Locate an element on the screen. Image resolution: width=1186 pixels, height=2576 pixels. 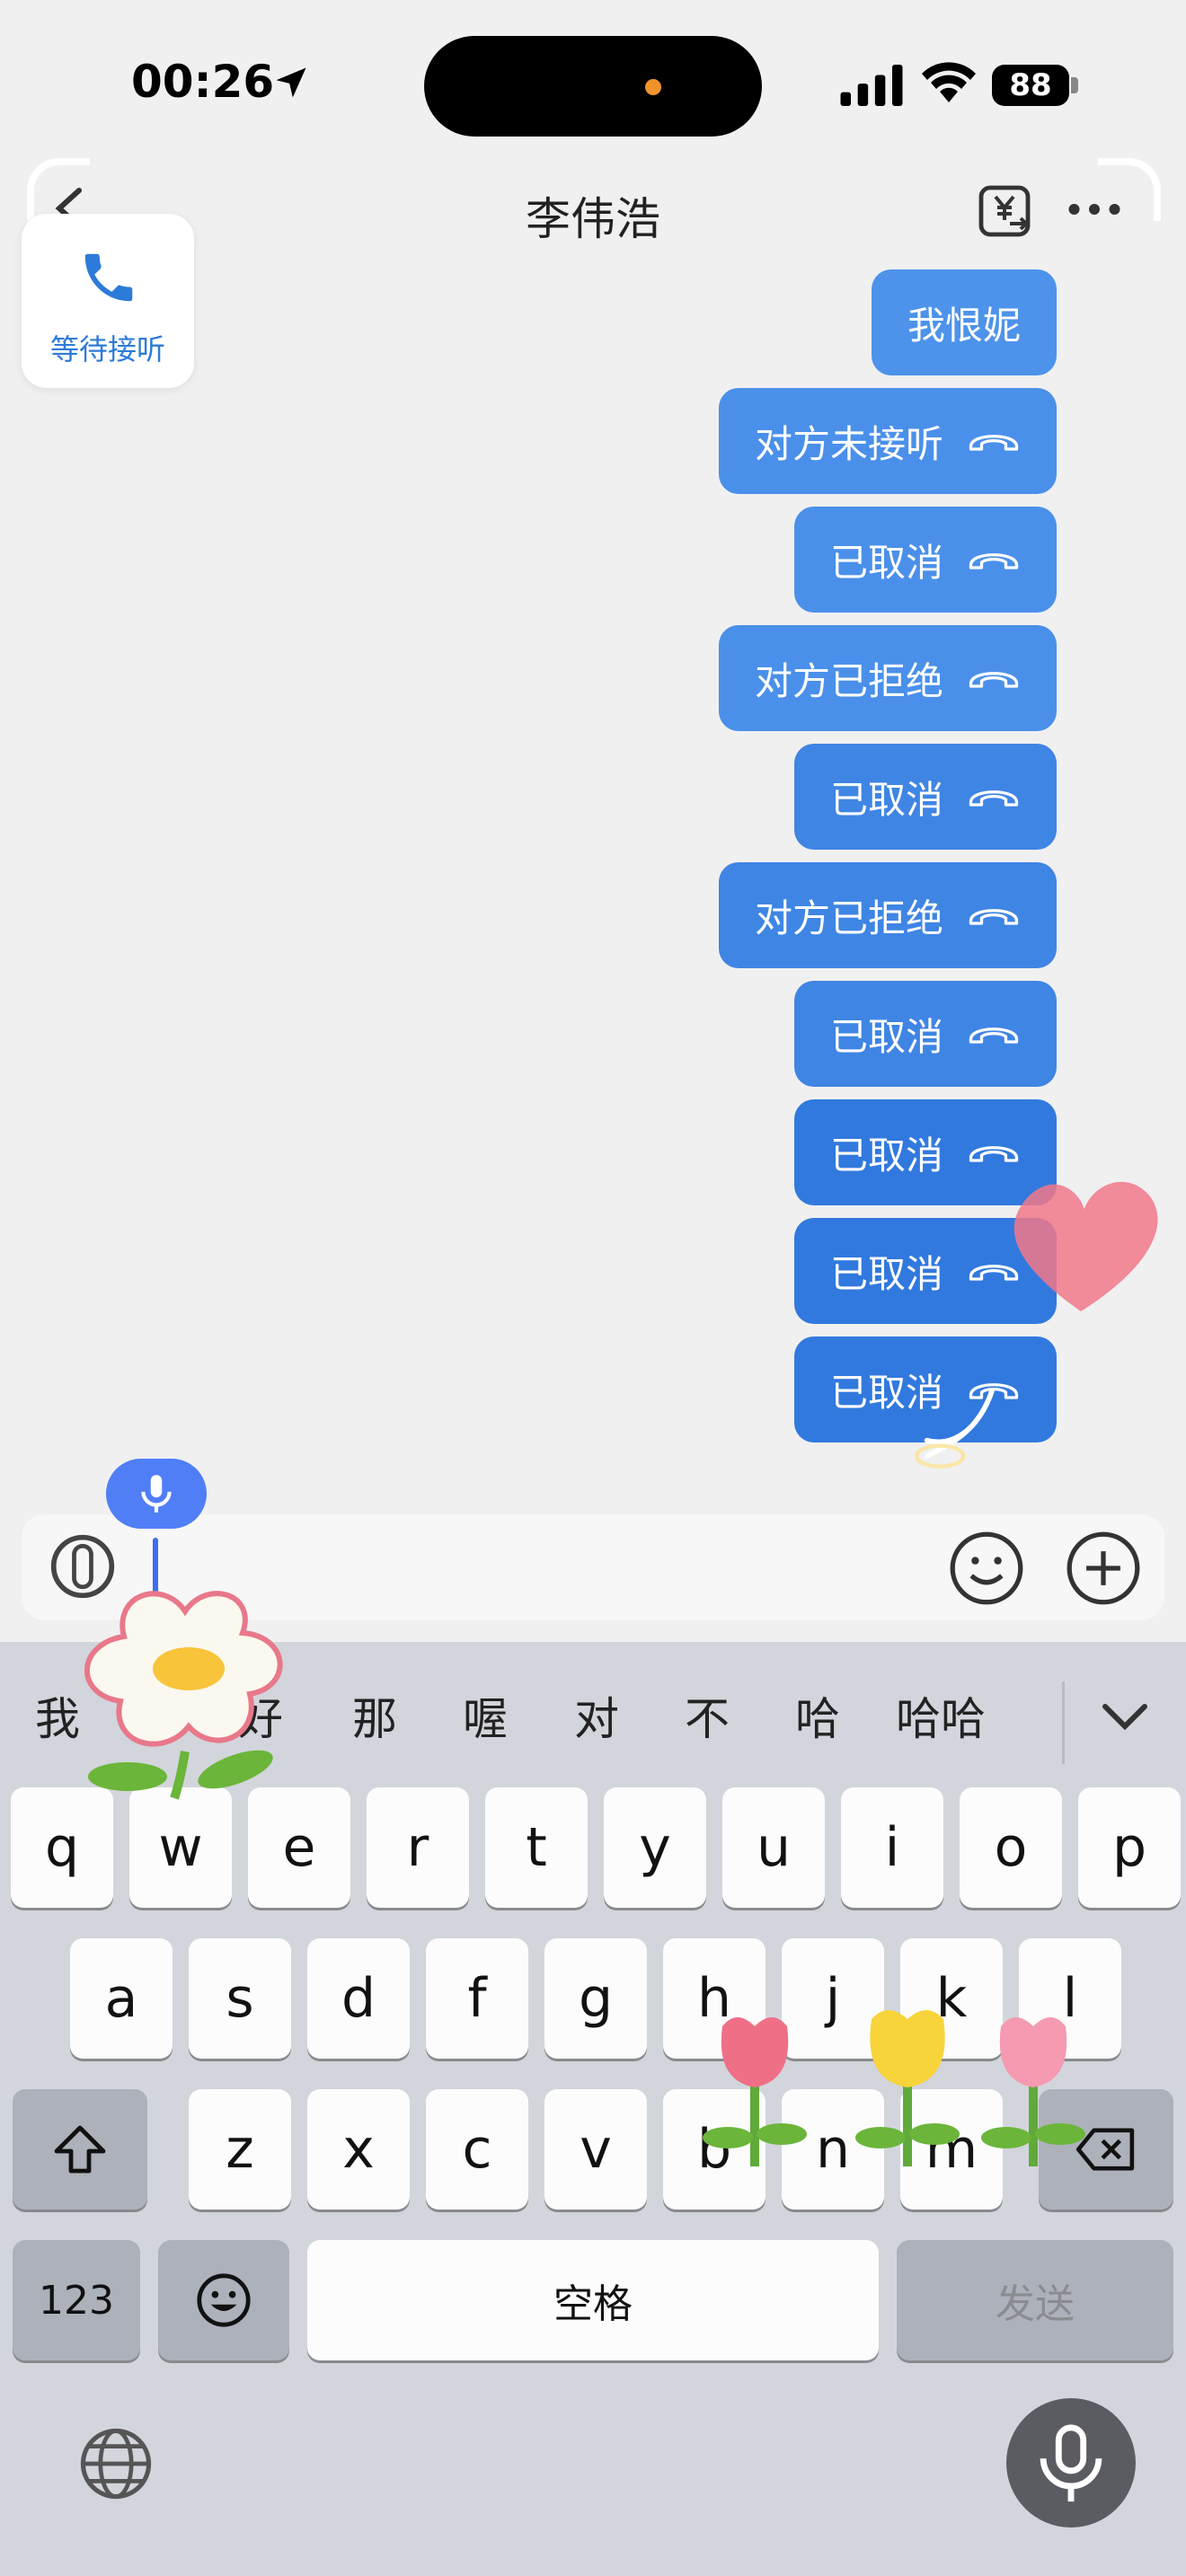
dictation-indicator is located at coordinates (156, 1494).